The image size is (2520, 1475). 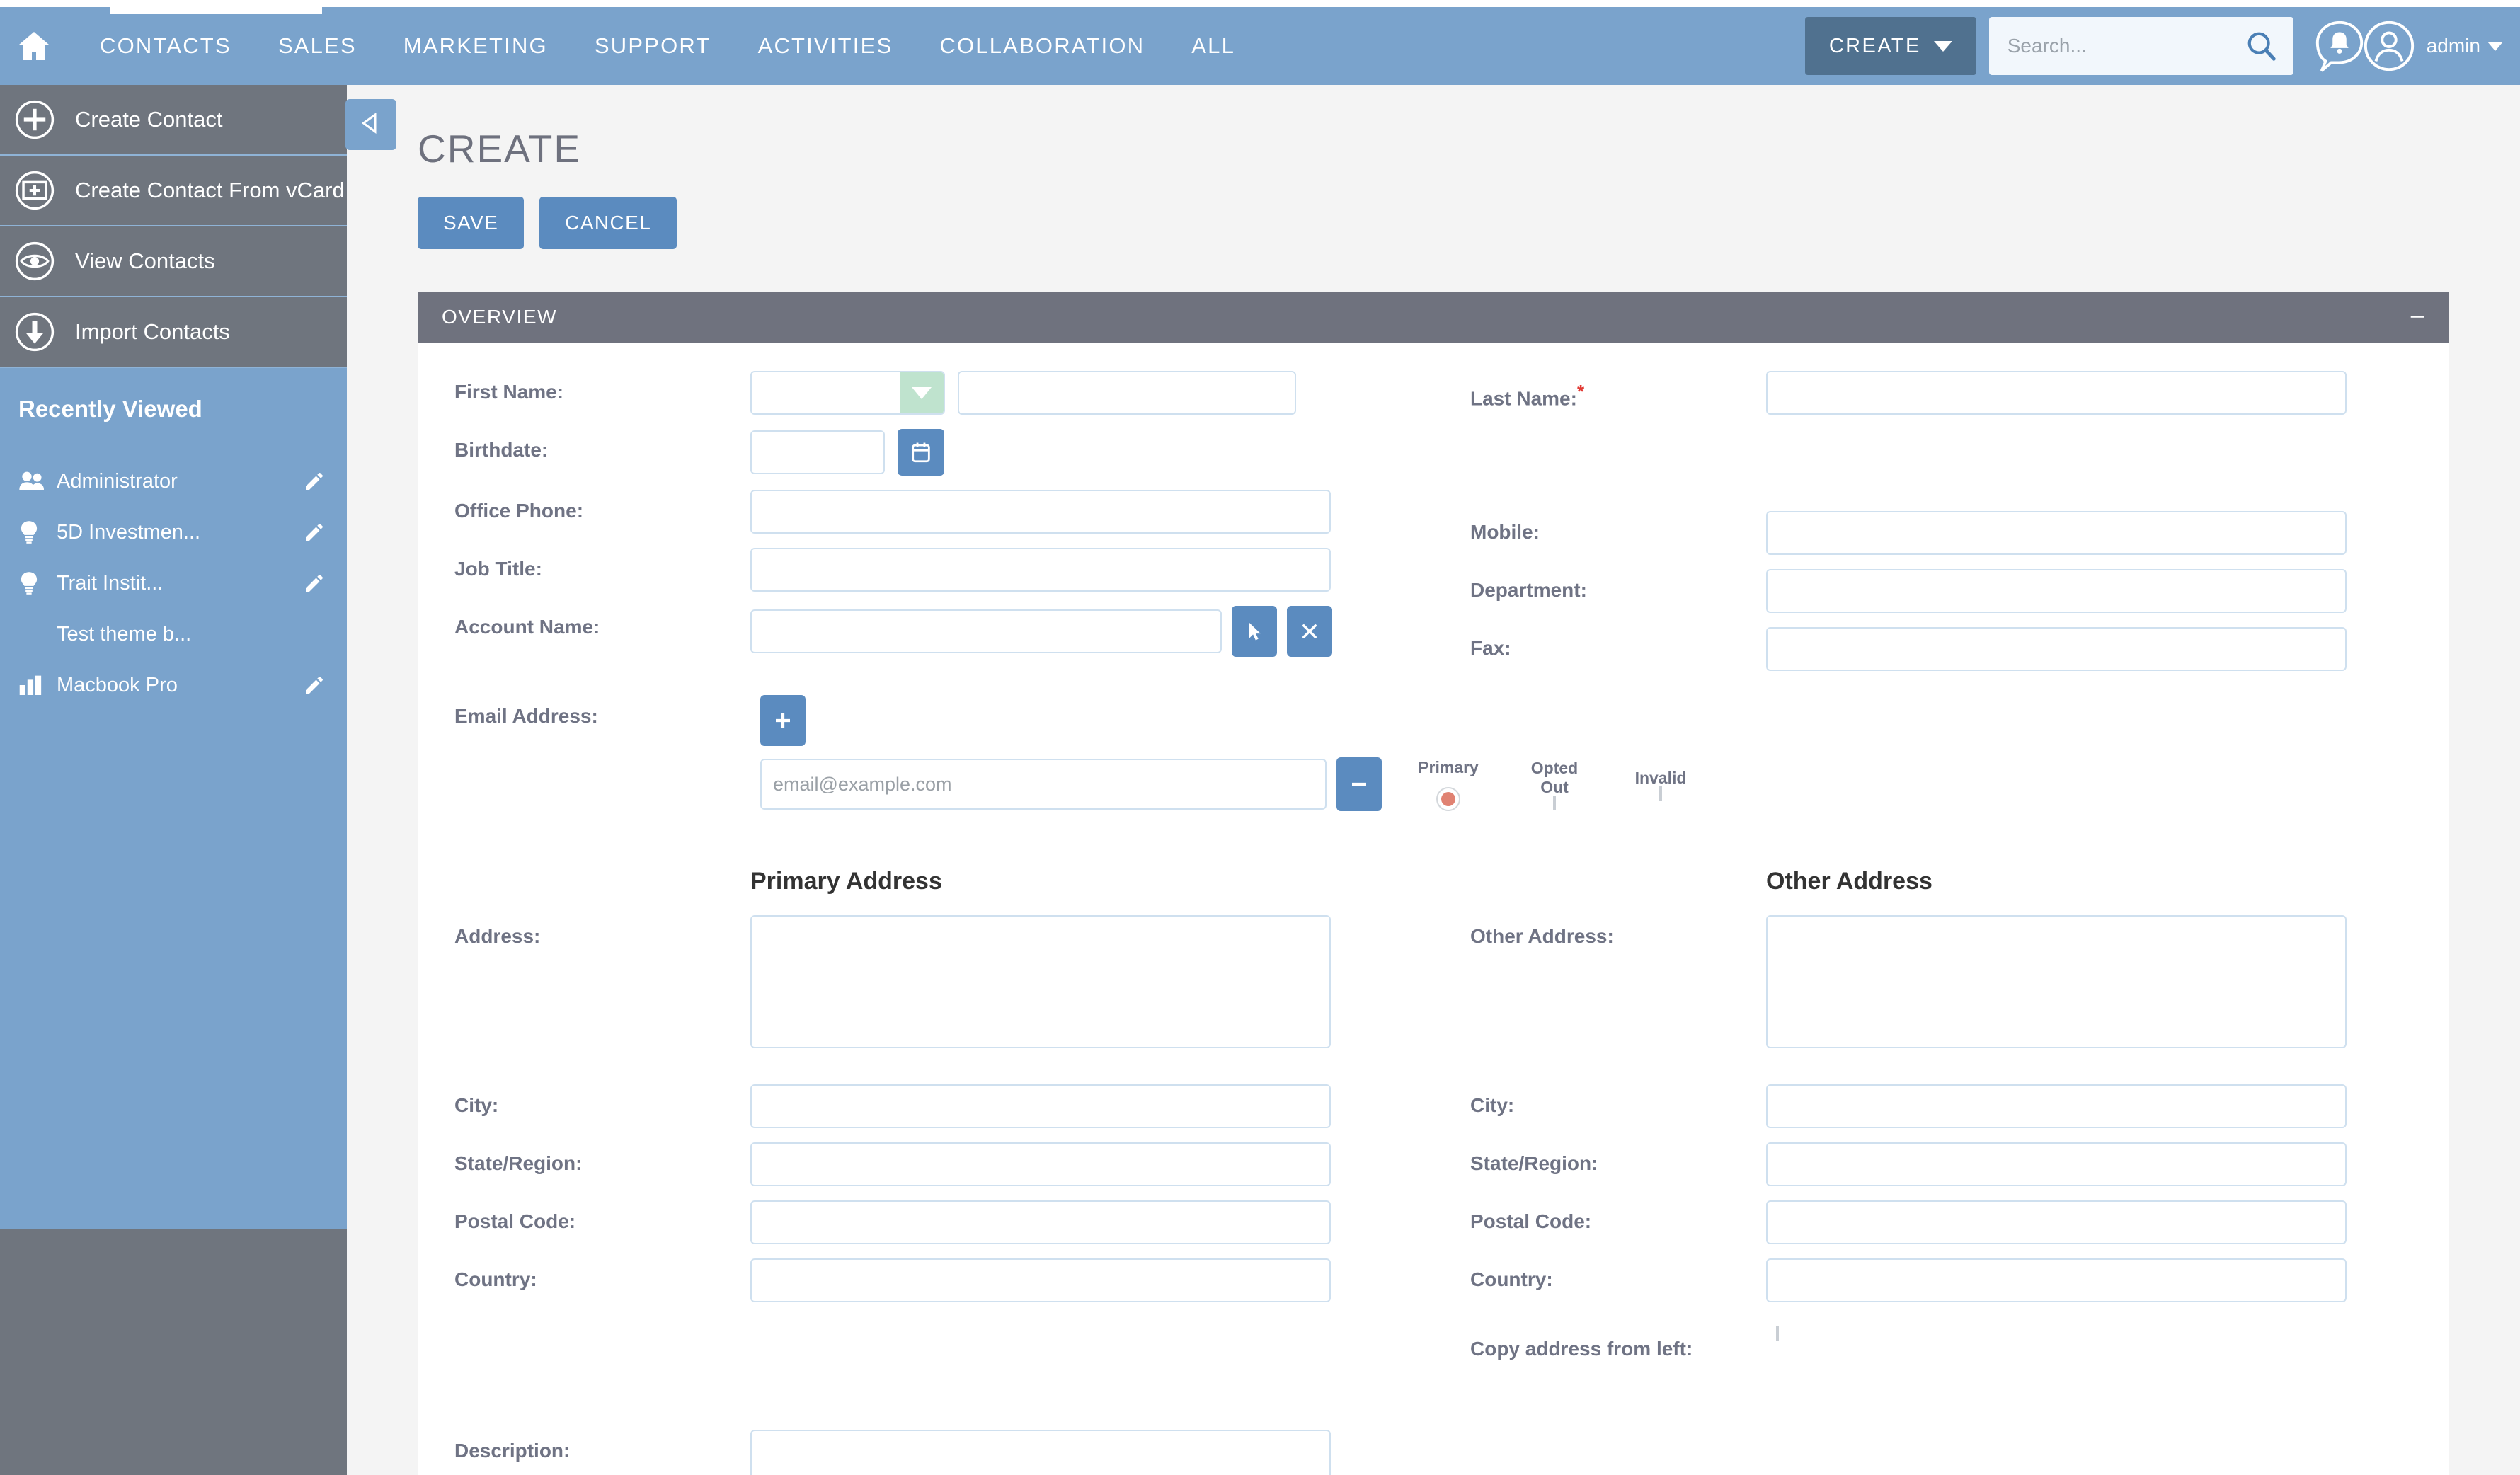 What do you see at coordinates (1531, 1221) in the screenshot?
I see `other-postal-code-label: Postal Code:` at bounding box center [1531, 1221].